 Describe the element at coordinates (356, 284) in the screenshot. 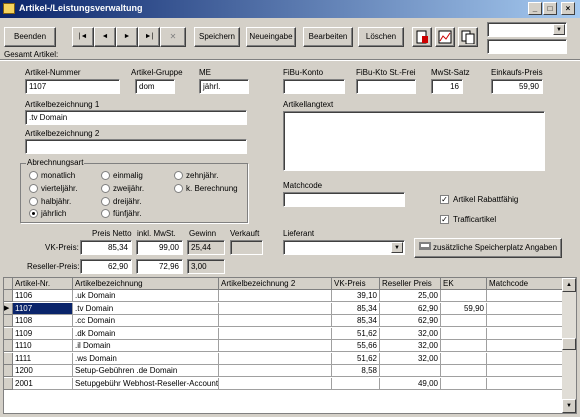

I see `column-header: VK-Preis` at that location.